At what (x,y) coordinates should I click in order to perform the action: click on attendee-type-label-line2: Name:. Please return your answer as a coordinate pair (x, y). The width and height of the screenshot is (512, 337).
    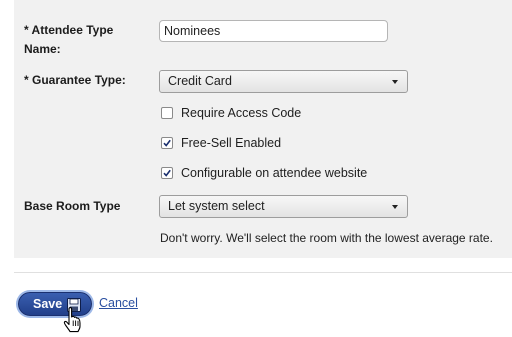
    Looking at the image, I should click on (42, 49).